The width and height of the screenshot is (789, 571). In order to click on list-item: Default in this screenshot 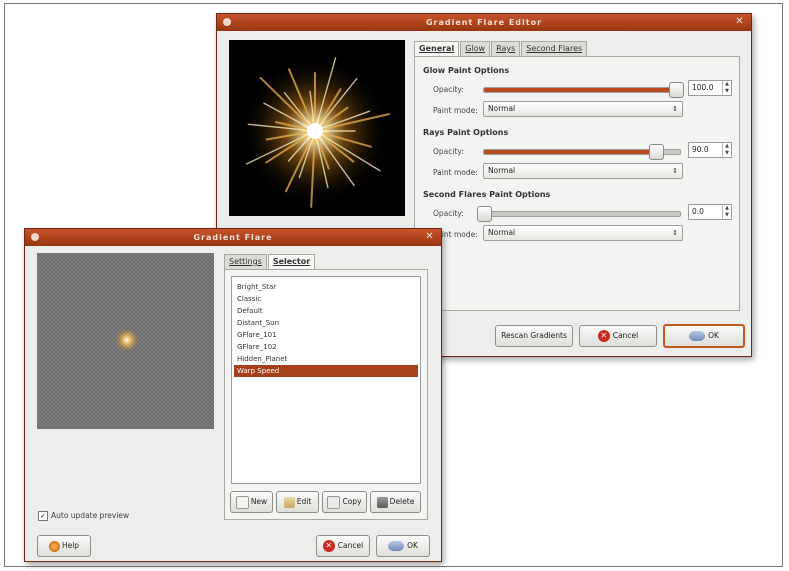, I will do `click(326, 311)`.